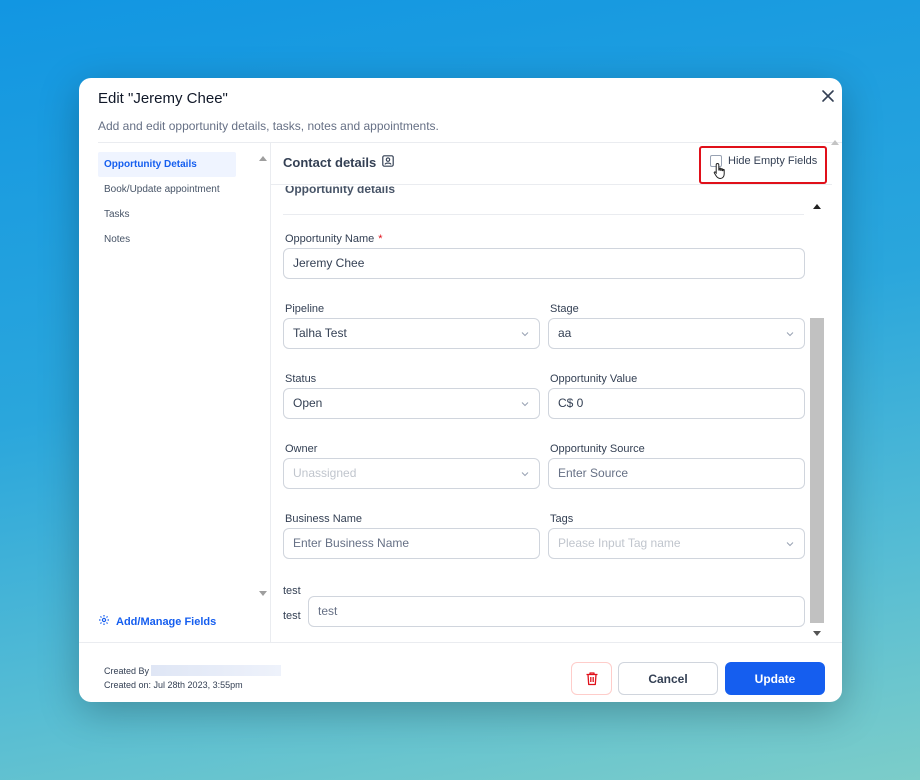  I want to click on stage-select: aa, so click(676, 333).